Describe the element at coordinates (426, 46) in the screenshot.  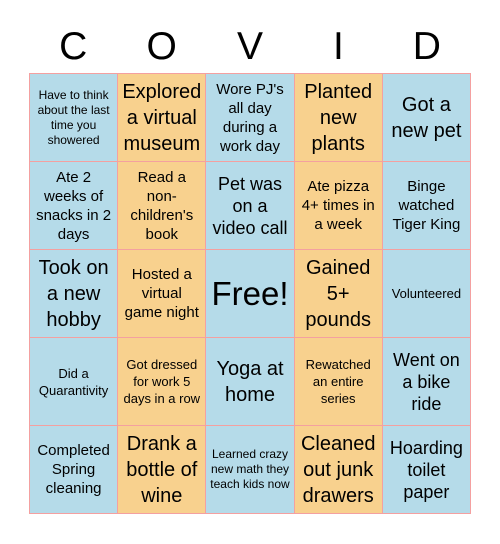
I see `header-letter-d: D` at that location.